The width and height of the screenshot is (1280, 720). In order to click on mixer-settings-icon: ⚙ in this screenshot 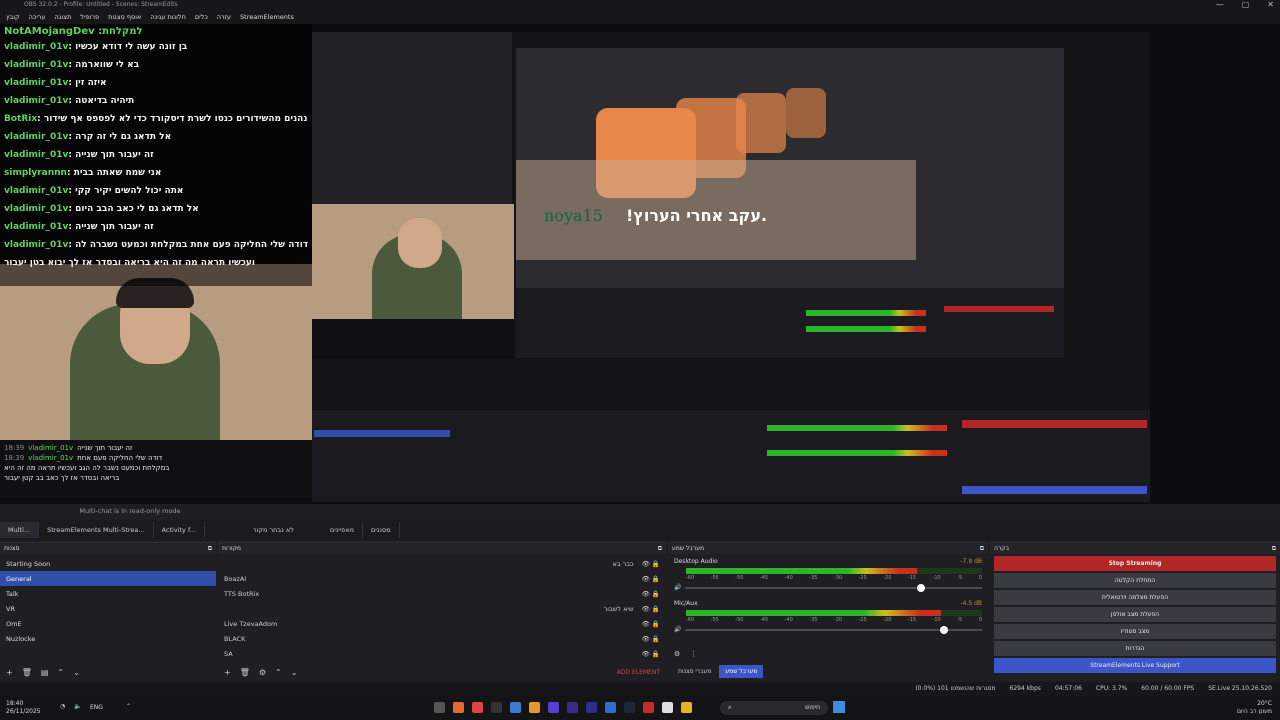, I will do `click(677, 654)`.